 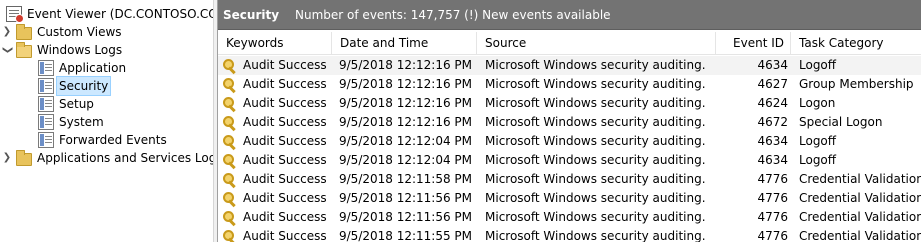 What do you see at coordinates (83, 86) in the screenshot?
I see `tree-label: Security` at bounding box center [83, 86].